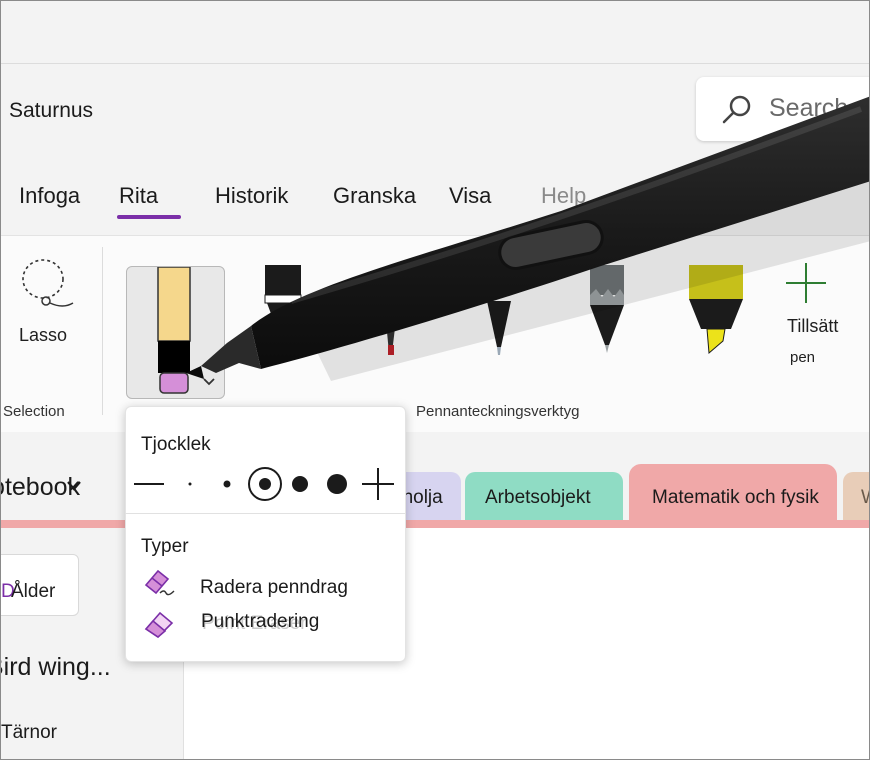 The height and width of the screenshot is (760, 870). What do you see at coordinates (391, 331) in the screenshot?
I see `pen-red-icon` at bounding box center [391, 331].